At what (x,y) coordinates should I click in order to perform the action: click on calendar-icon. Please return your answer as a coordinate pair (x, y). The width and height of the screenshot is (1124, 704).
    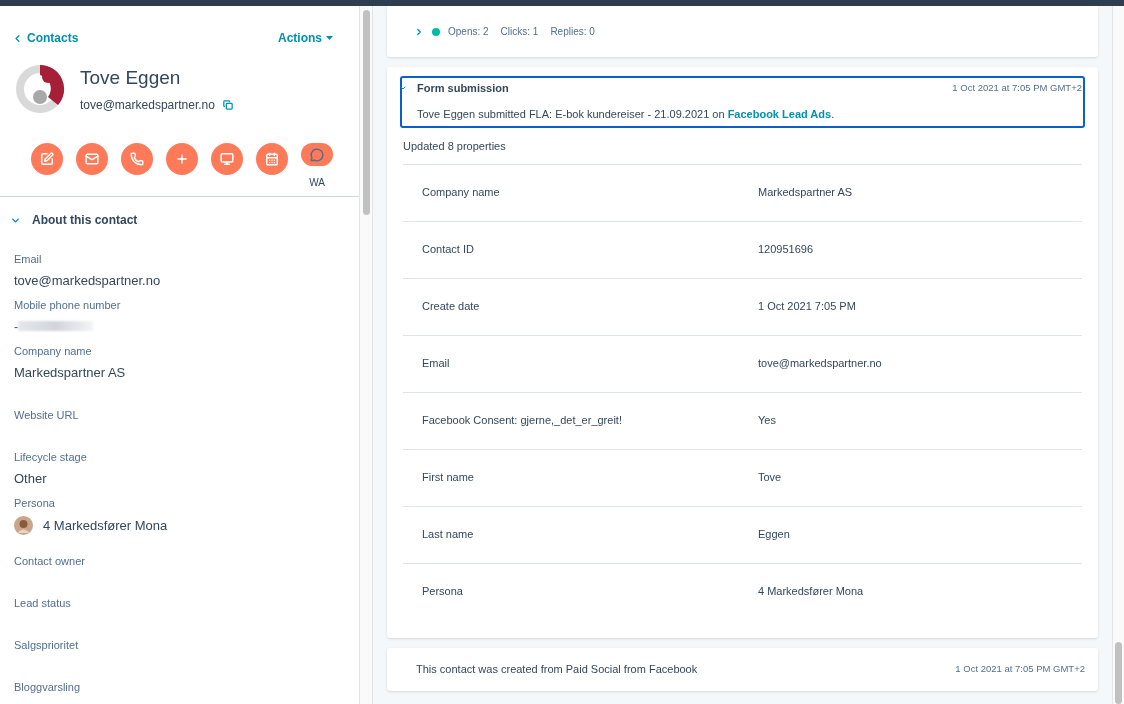
    Looking at the image, I should click on (272, 159).